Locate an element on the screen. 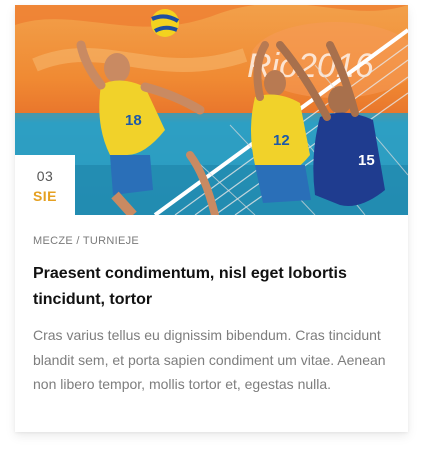 This screenshot has width=423, height=457. jersey-number-middle: 12 is located at coordinates (281, 140).